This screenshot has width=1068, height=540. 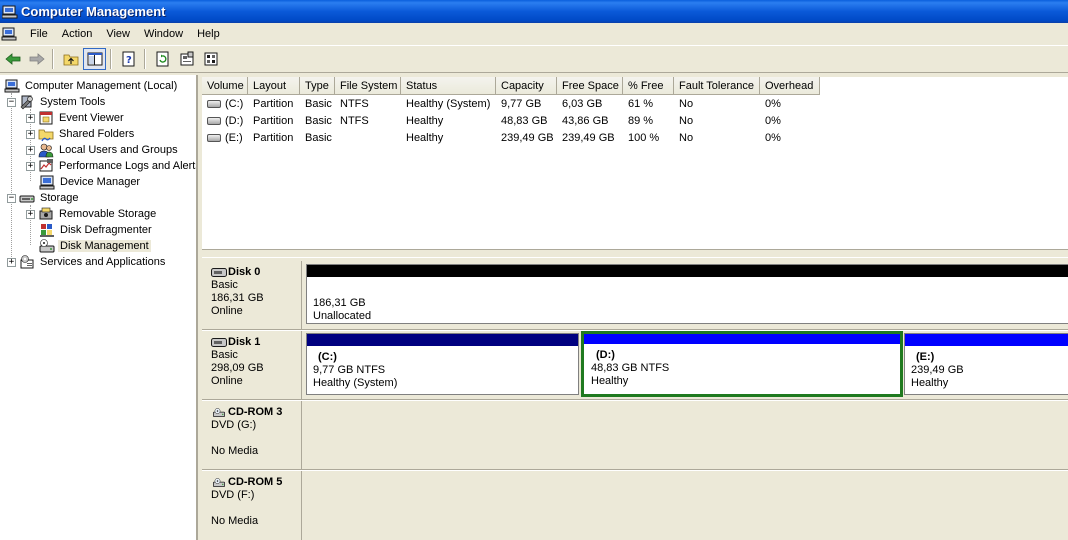 What do you see at coordinates (687, 294) in the screenshot?
I see `partition-unallocated: 186,31 GB Unallocated` at bounding box center [687, 294].